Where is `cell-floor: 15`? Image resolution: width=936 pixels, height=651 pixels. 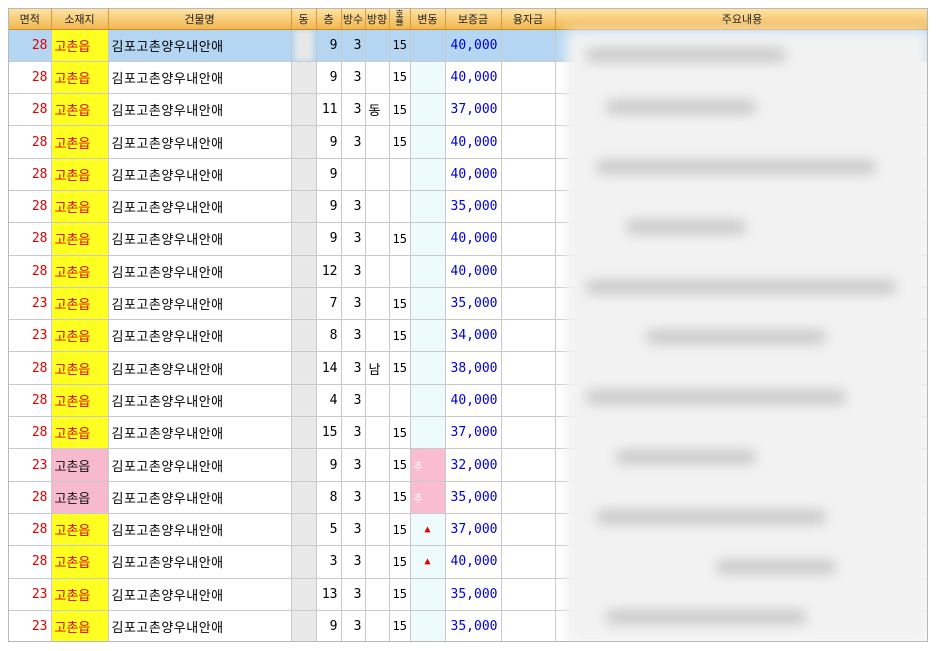
cell-floor: 15 is located at coordinates (329, 433).